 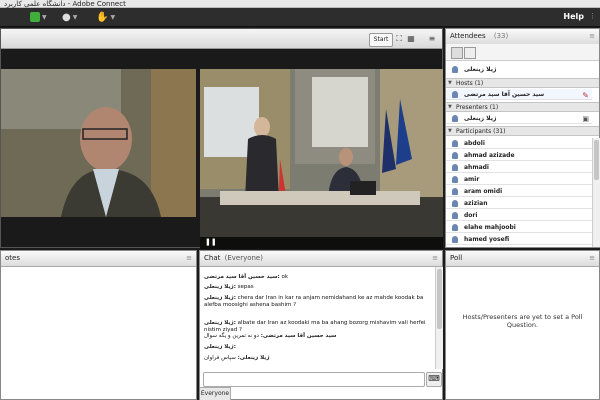 What do you see at coordinates (381, 40) in the screenshot?
I see `start-webcam-button: Start` at bounding box center [381, 40].